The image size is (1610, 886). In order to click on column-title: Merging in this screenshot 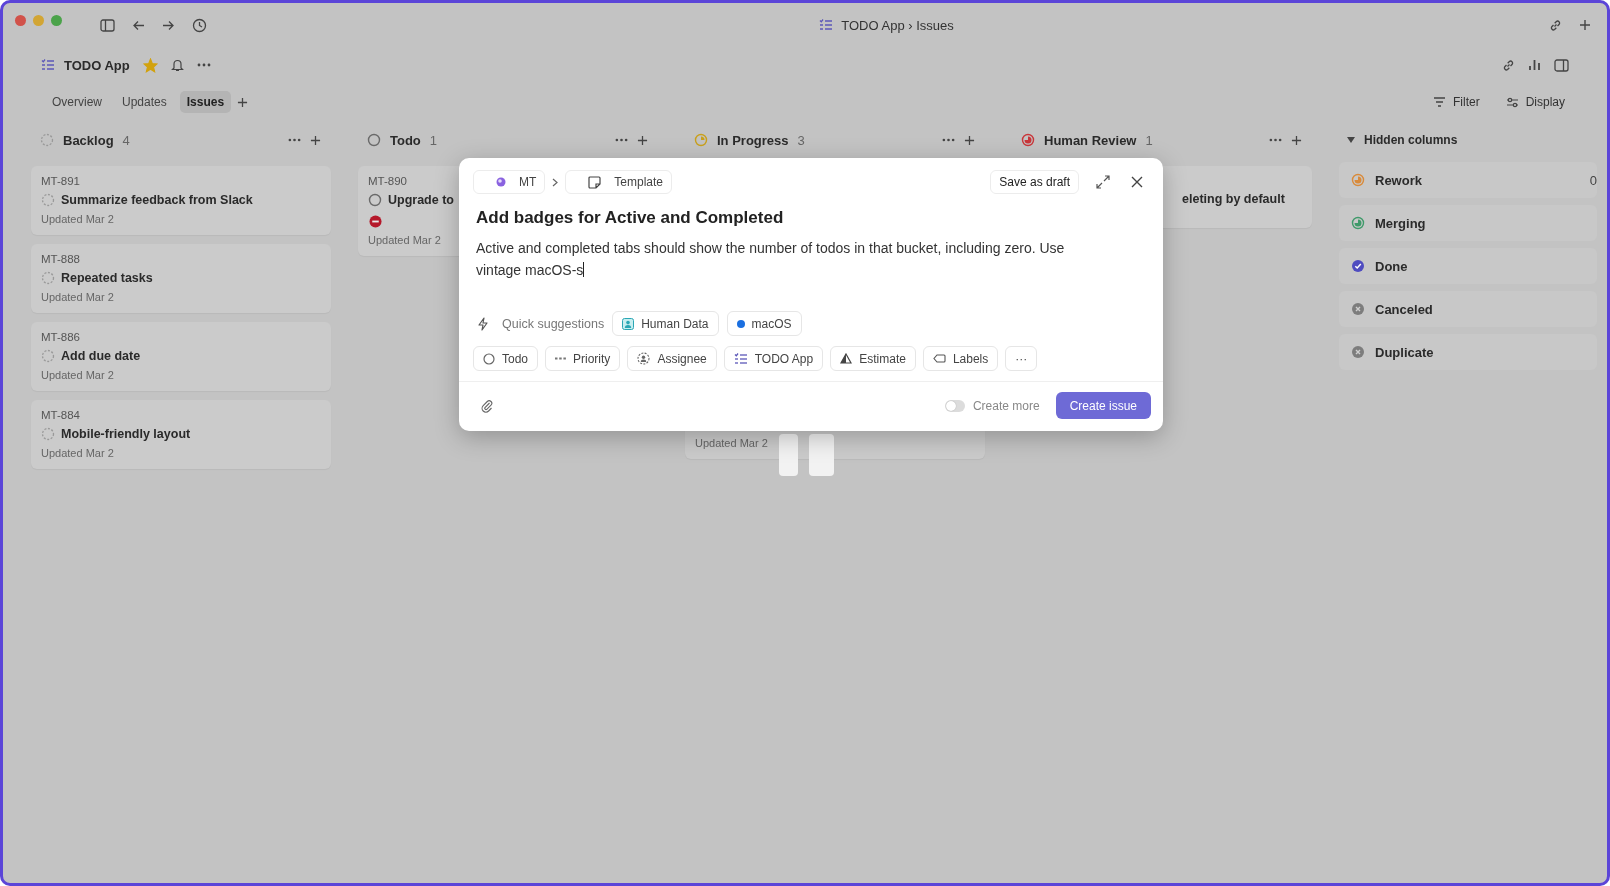, I will do `click(1401, 223)`.